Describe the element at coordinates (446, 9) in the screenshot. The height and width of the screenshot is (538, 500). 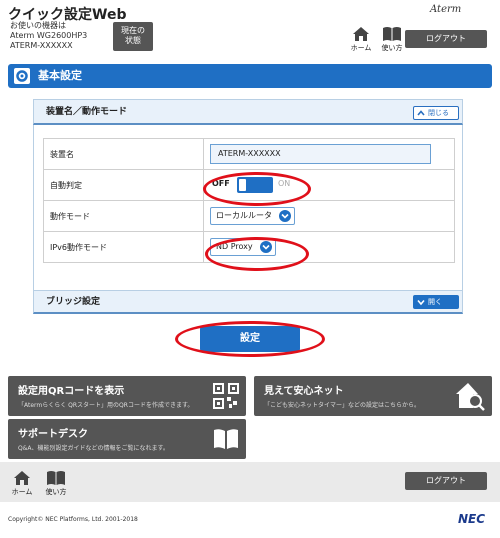
I see `aterm-logo: Aterm` at that location.